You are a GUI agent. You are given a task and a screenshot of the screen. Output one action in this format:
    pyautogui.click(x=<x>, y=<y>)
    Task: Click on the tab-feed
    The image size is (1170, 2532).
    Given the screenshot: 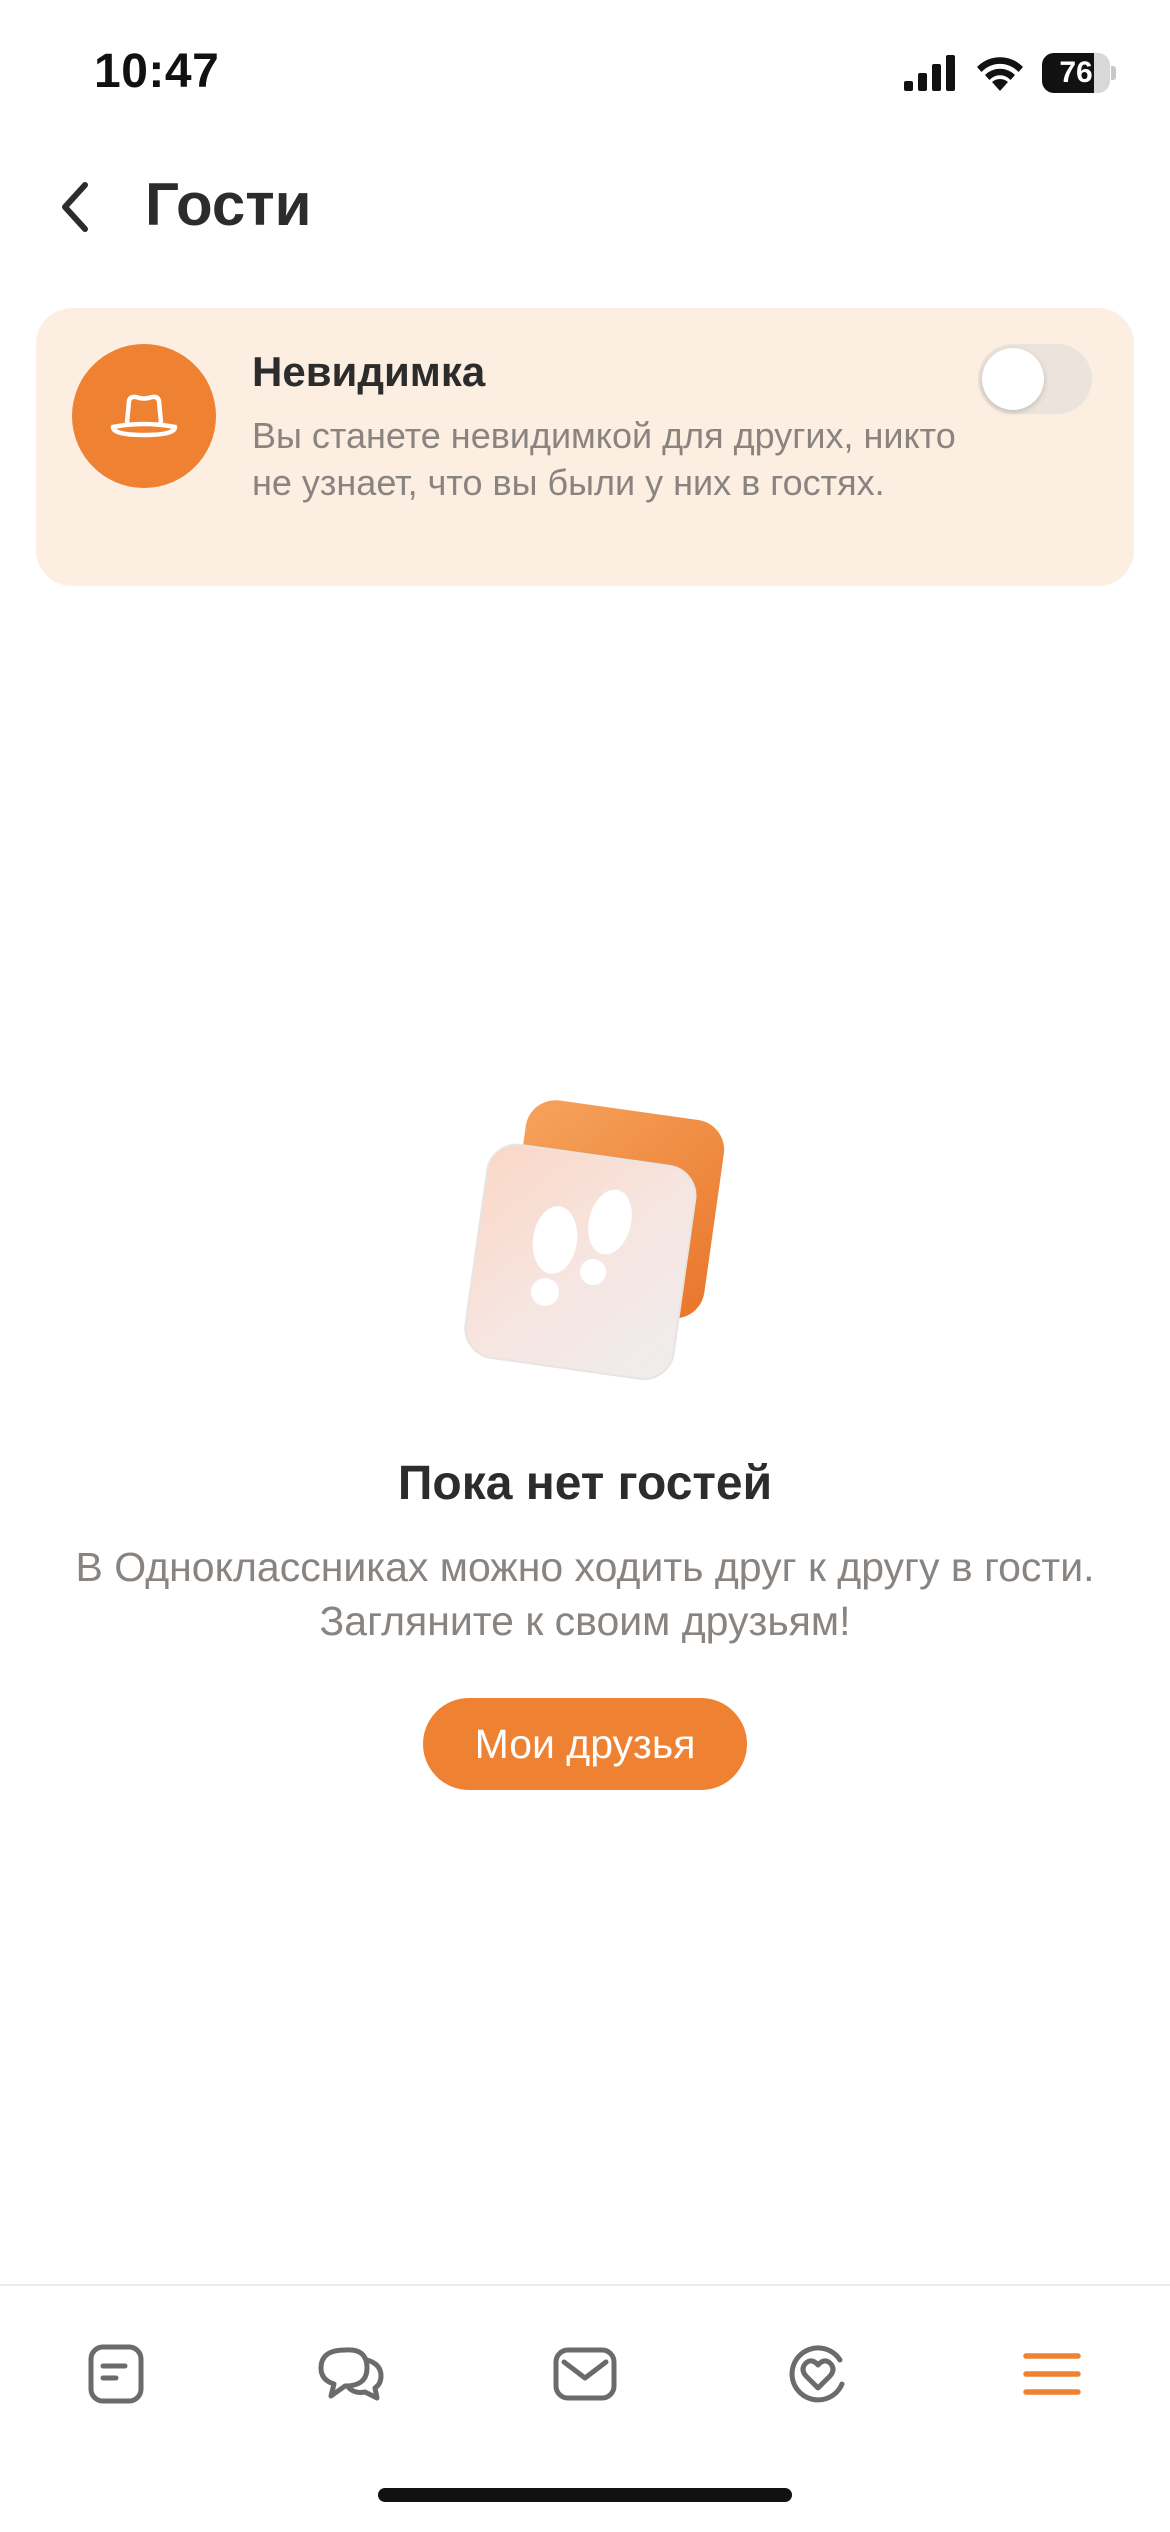 What is the action you would take?
    pyautogui.click(x=116, y=2374)
    